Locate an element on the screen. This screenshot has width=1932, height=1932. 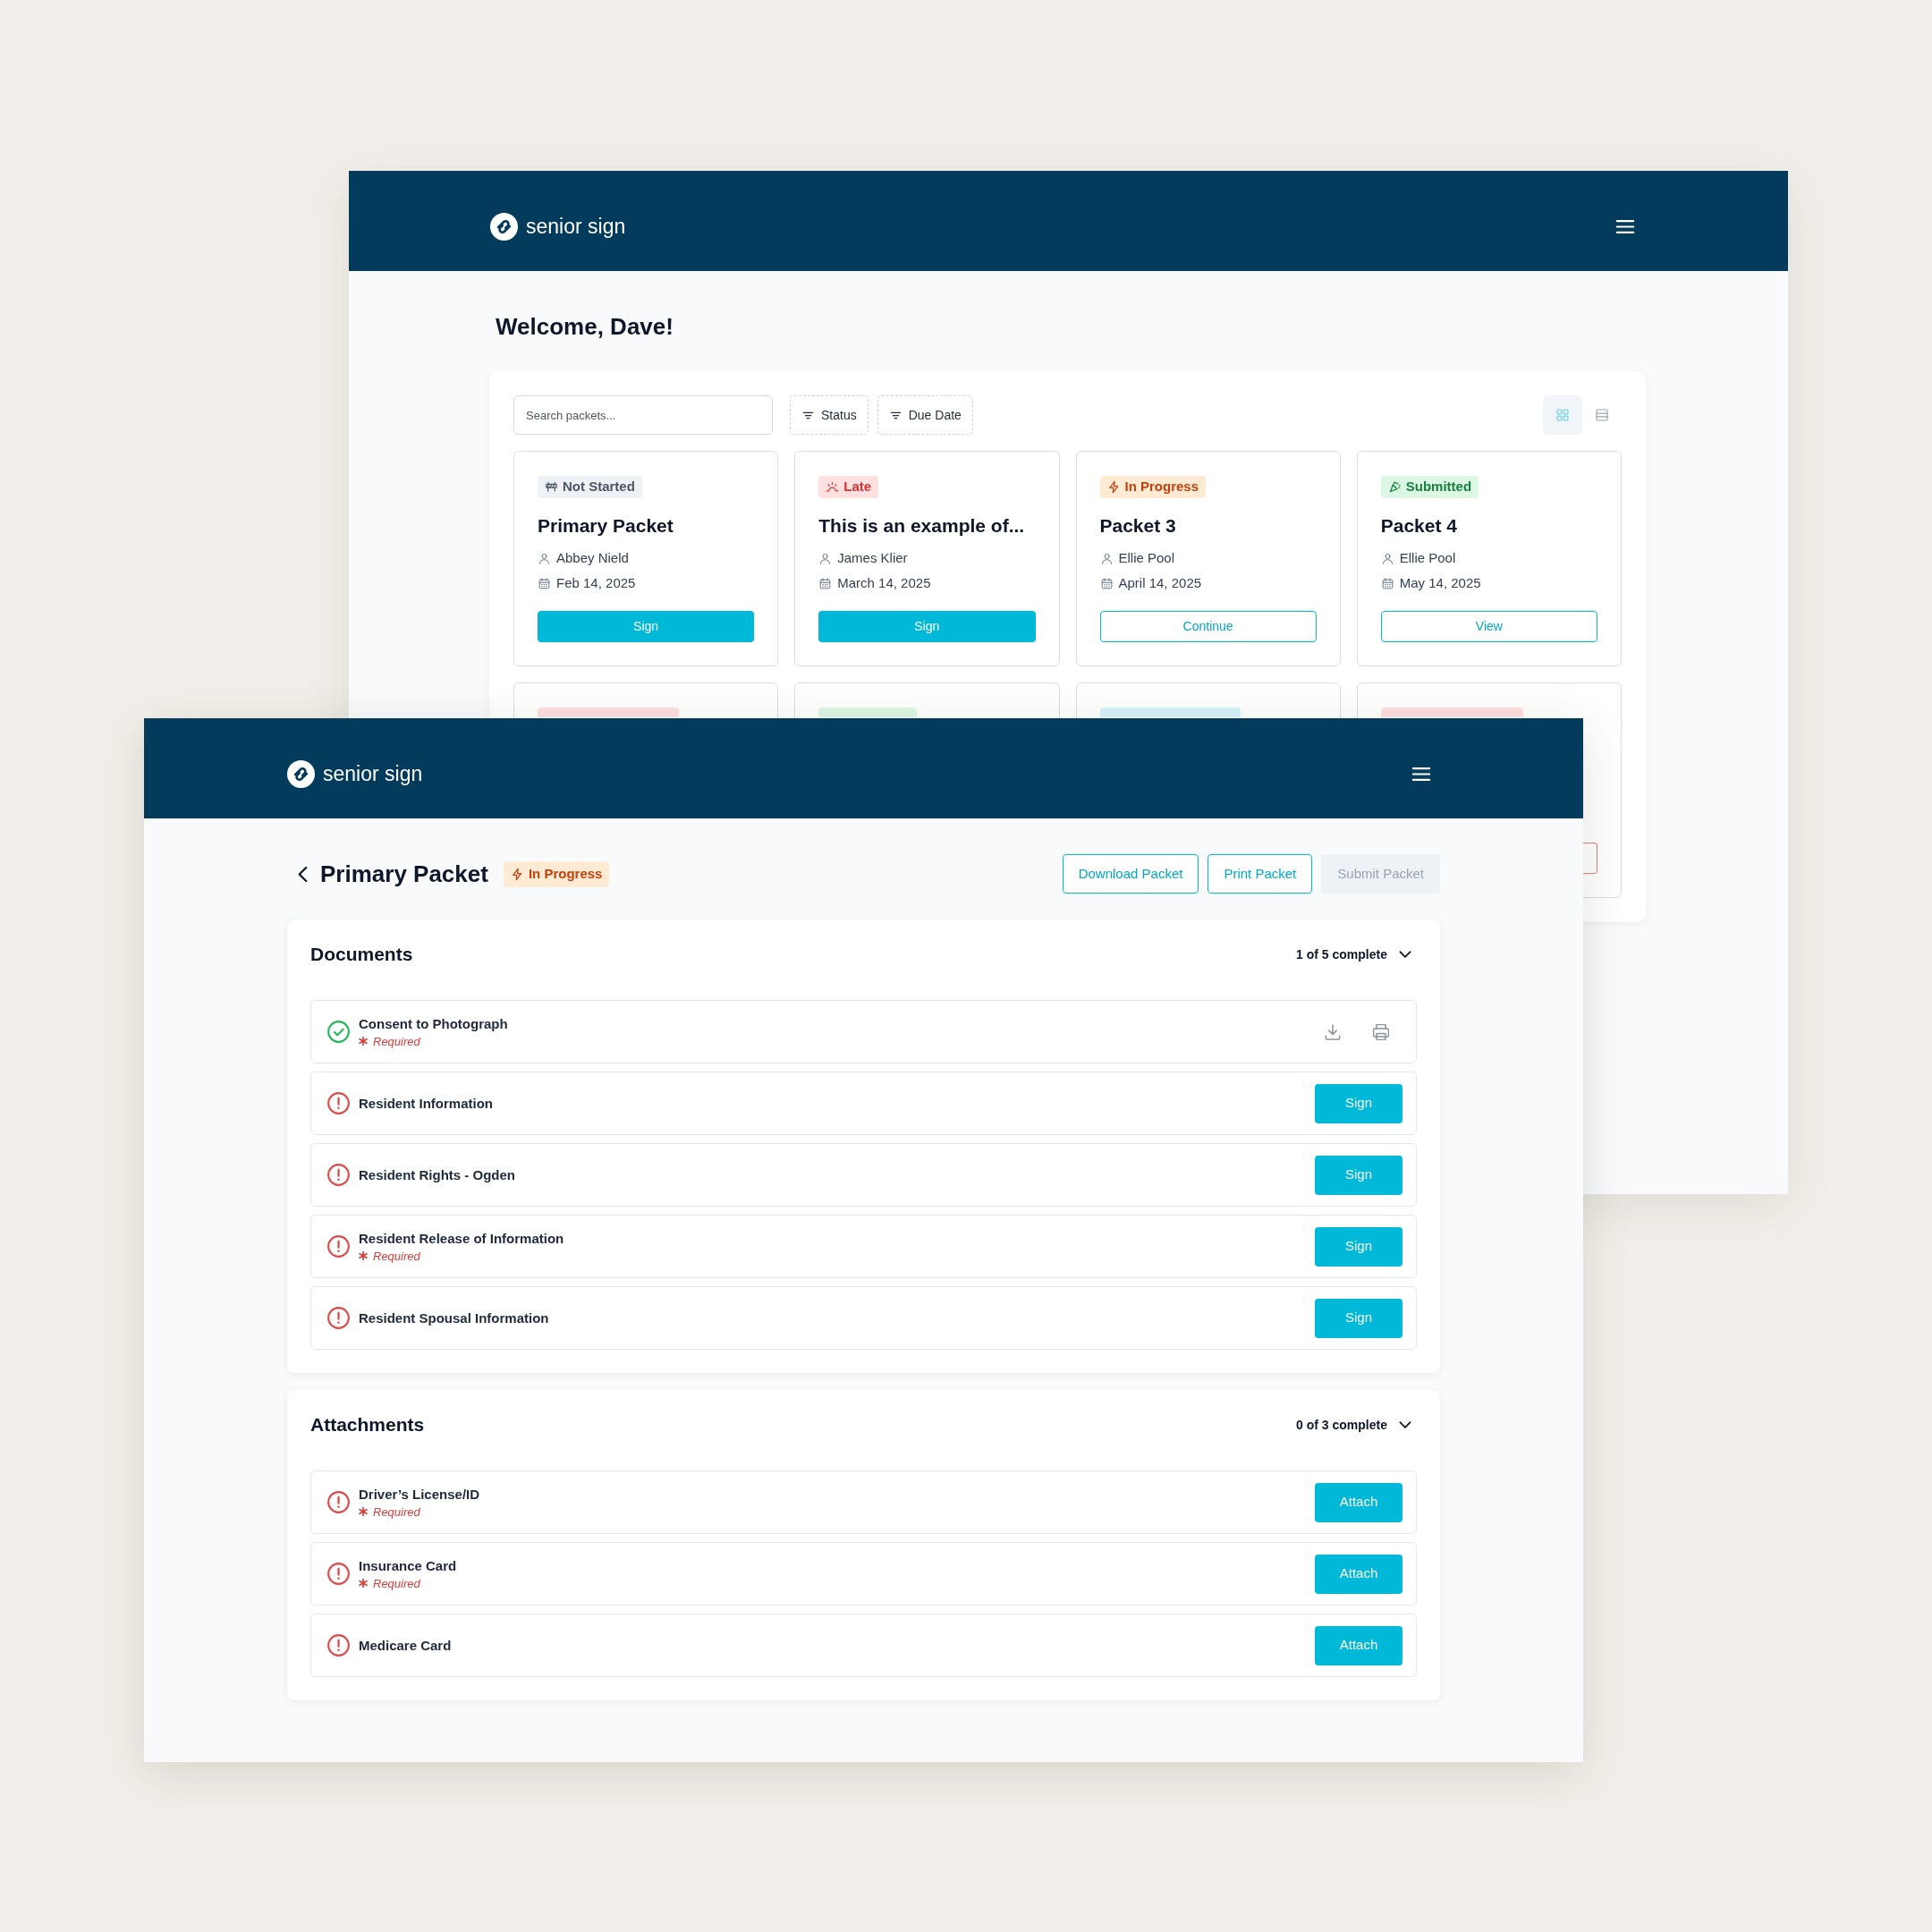
document-name: Medicare Card is located at coordinates (405, 1645).